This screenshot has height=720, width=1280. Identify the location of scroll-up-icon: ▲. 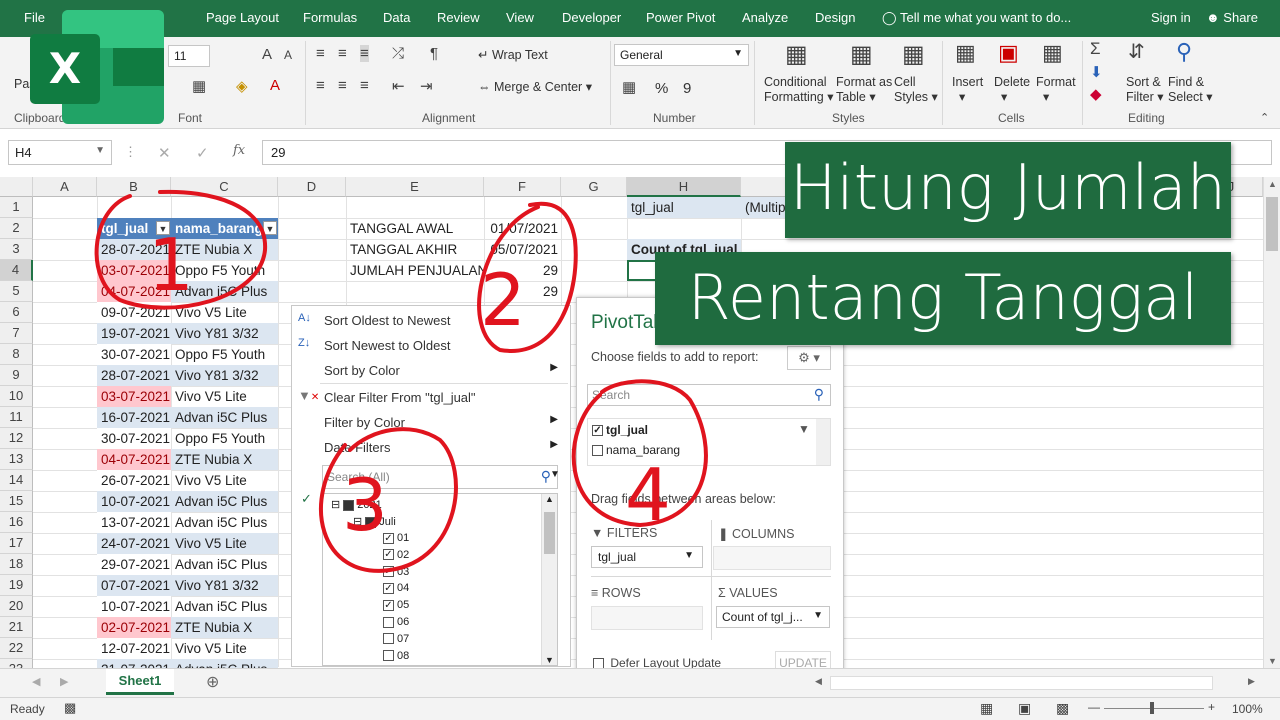
(1272, 184).